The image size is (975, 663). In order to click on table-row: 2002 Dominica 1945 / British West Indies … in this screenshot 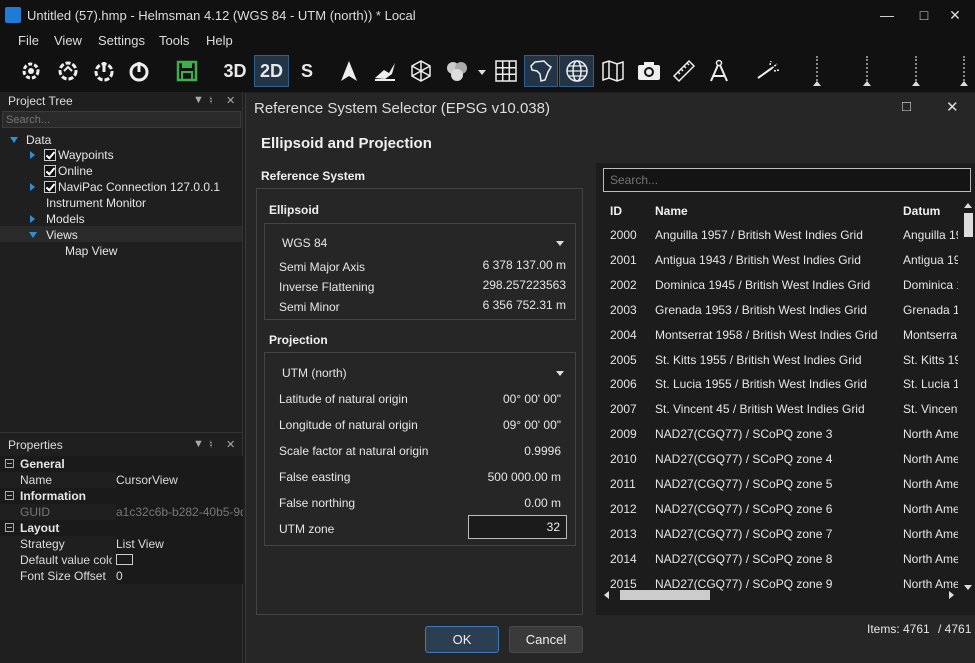, I will do `click(777, 285)`.